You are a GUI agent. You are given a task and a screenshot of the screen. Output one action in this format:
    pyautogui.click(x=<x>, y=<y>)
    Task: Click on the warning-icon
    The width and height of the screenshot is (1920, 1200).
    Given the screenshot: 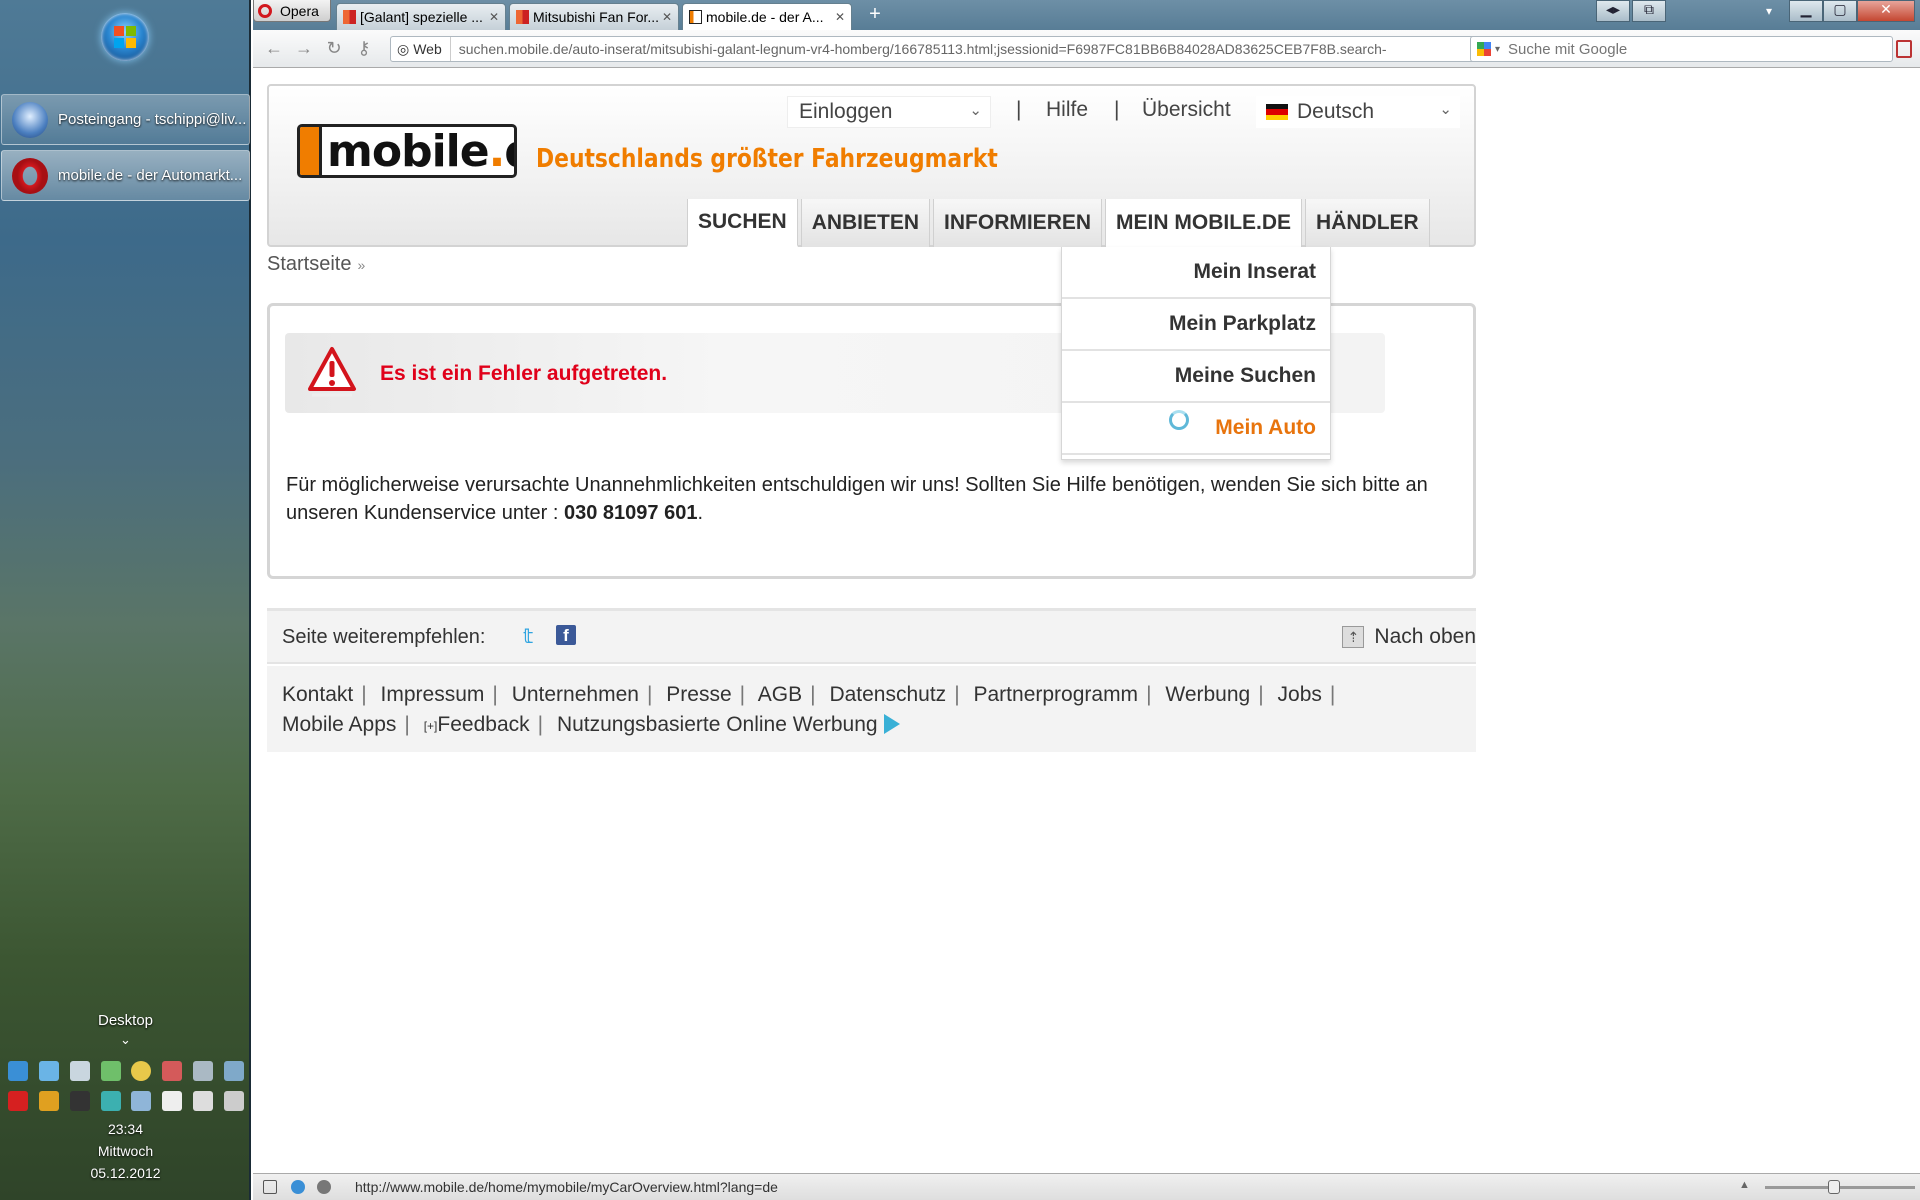 What is the action you would take?
    pyautogui.click(x=332, y=372)
    